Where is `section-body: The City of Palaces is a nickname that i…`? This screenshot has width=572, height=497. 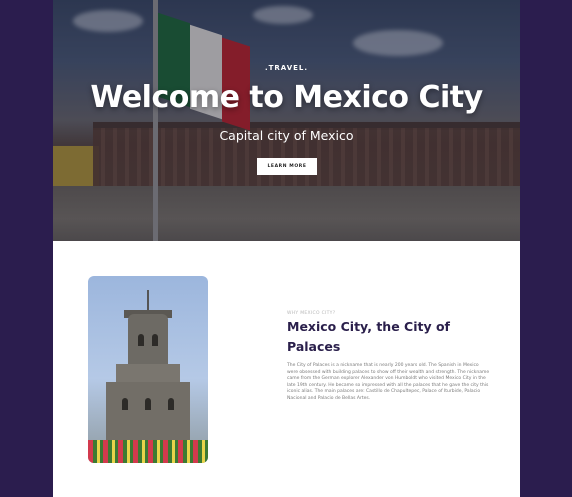 section-body: The City of Palaces is a nickname that i… is located at coordinates (388, 382).